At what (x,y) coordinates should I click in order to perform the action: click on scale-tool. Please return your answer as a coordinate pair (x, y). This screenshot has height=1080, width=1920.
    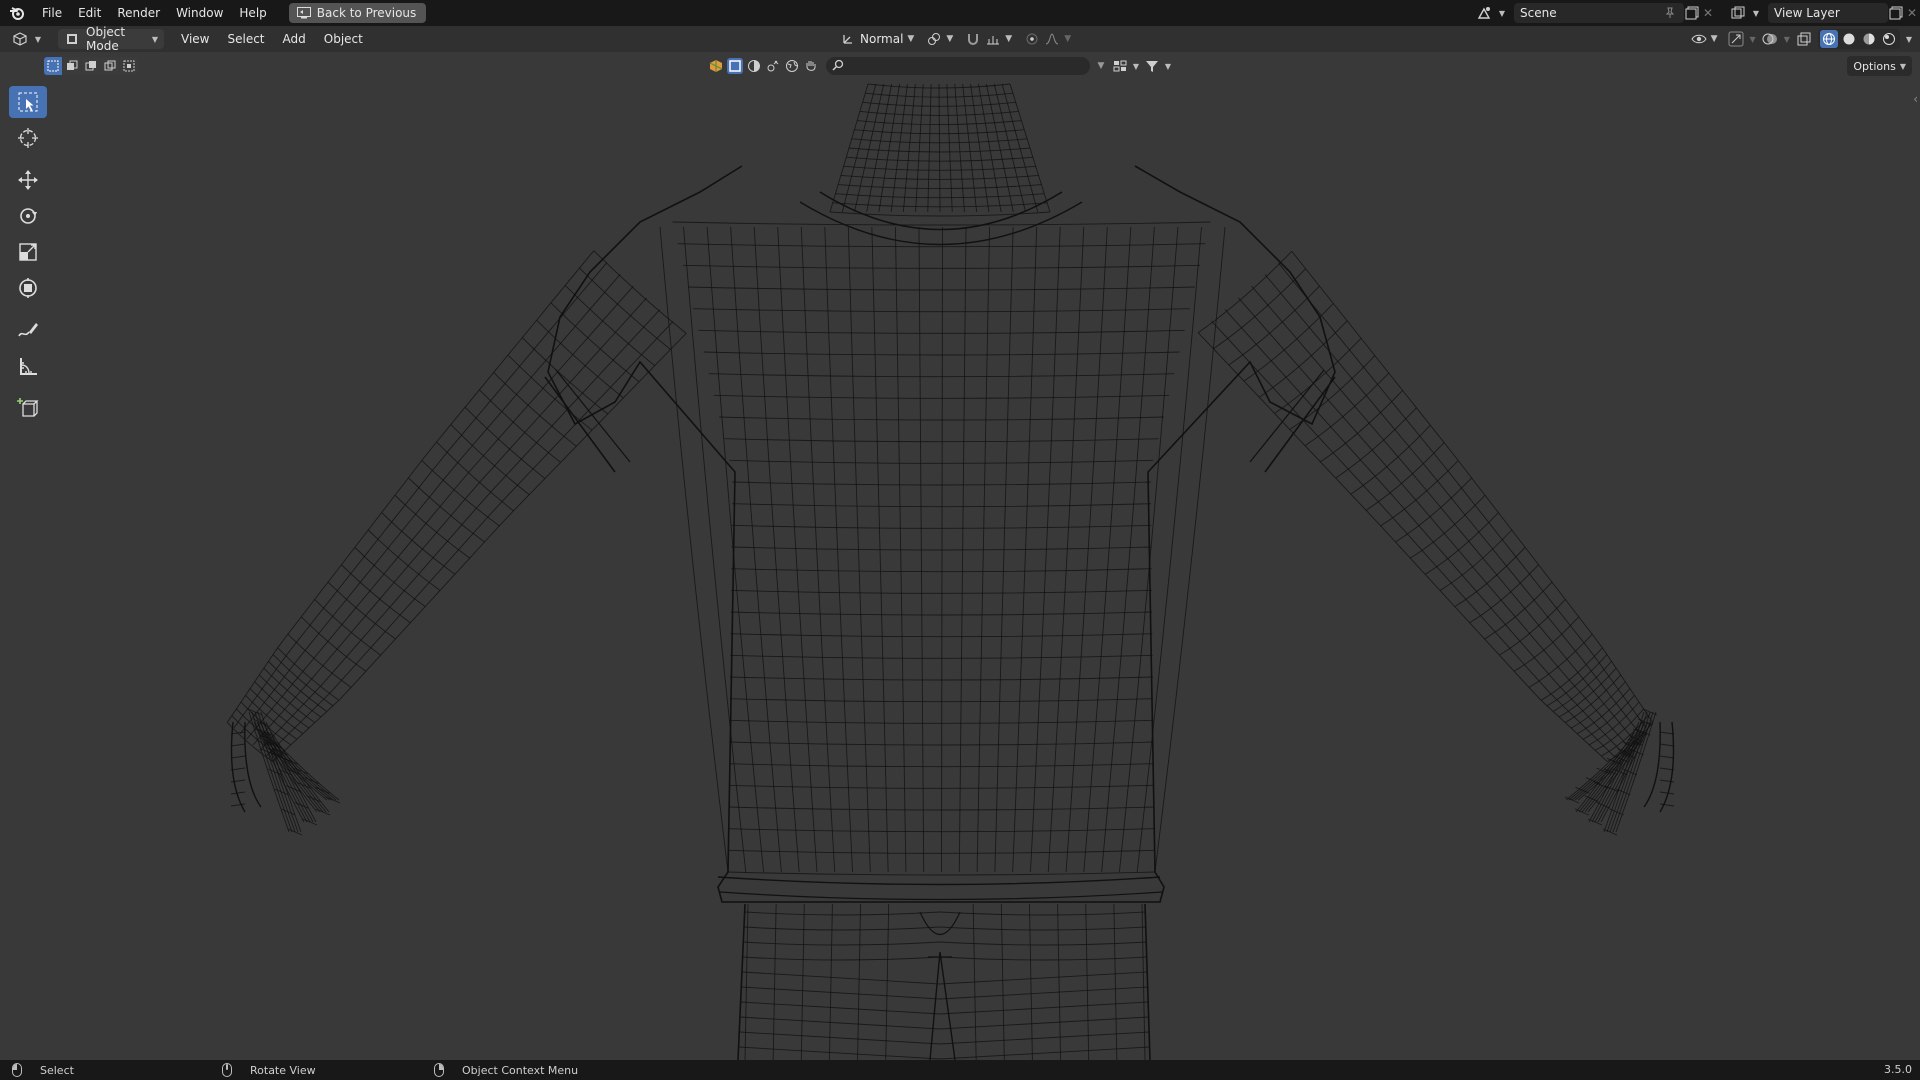
    Looking at the image, I should click on (28, 252).